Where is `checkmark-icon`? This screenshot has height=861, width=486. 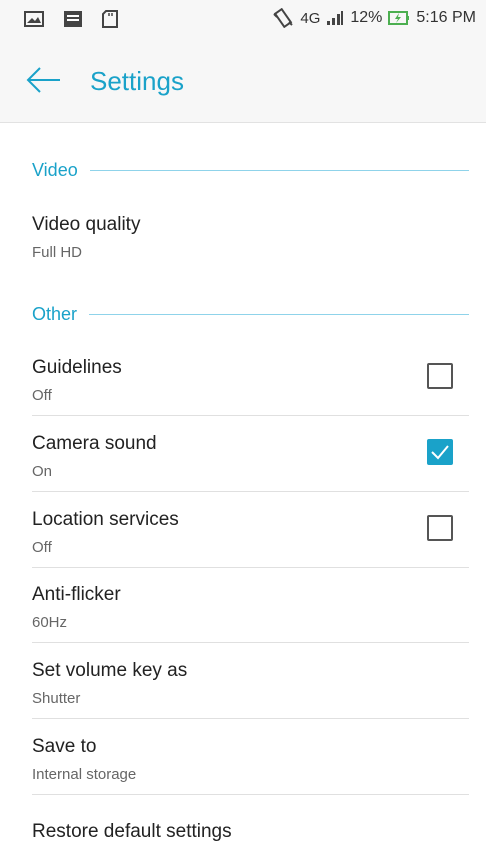
checkmark-icon is located at coordinates (440, 452).